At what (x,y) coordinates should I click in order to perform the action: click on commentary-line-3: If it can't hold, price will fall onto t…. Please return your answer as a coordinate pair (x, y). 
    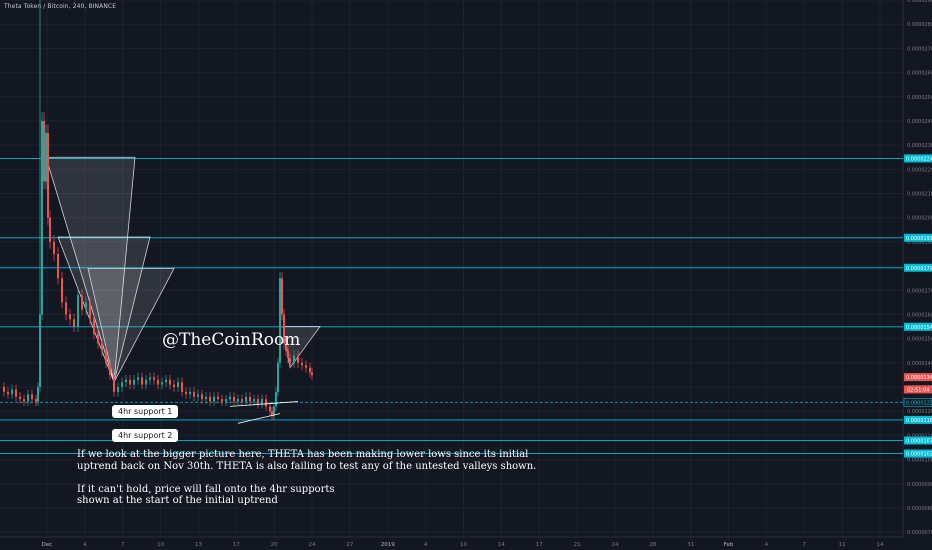
    Looking at the image, I should click on (206, 489).